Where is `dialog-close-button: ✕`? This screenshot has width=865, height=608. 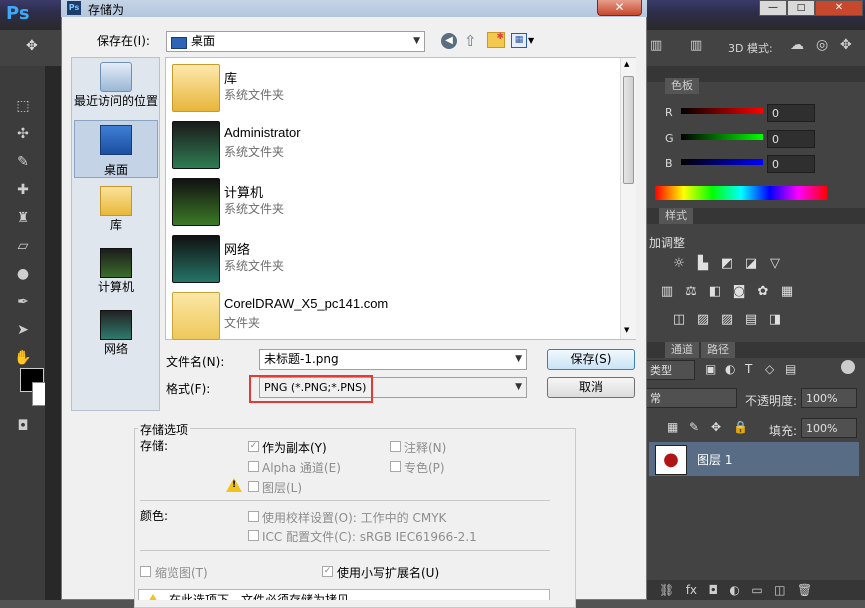 dialog-close-button: ✕ is located at coordinates (619, 8).